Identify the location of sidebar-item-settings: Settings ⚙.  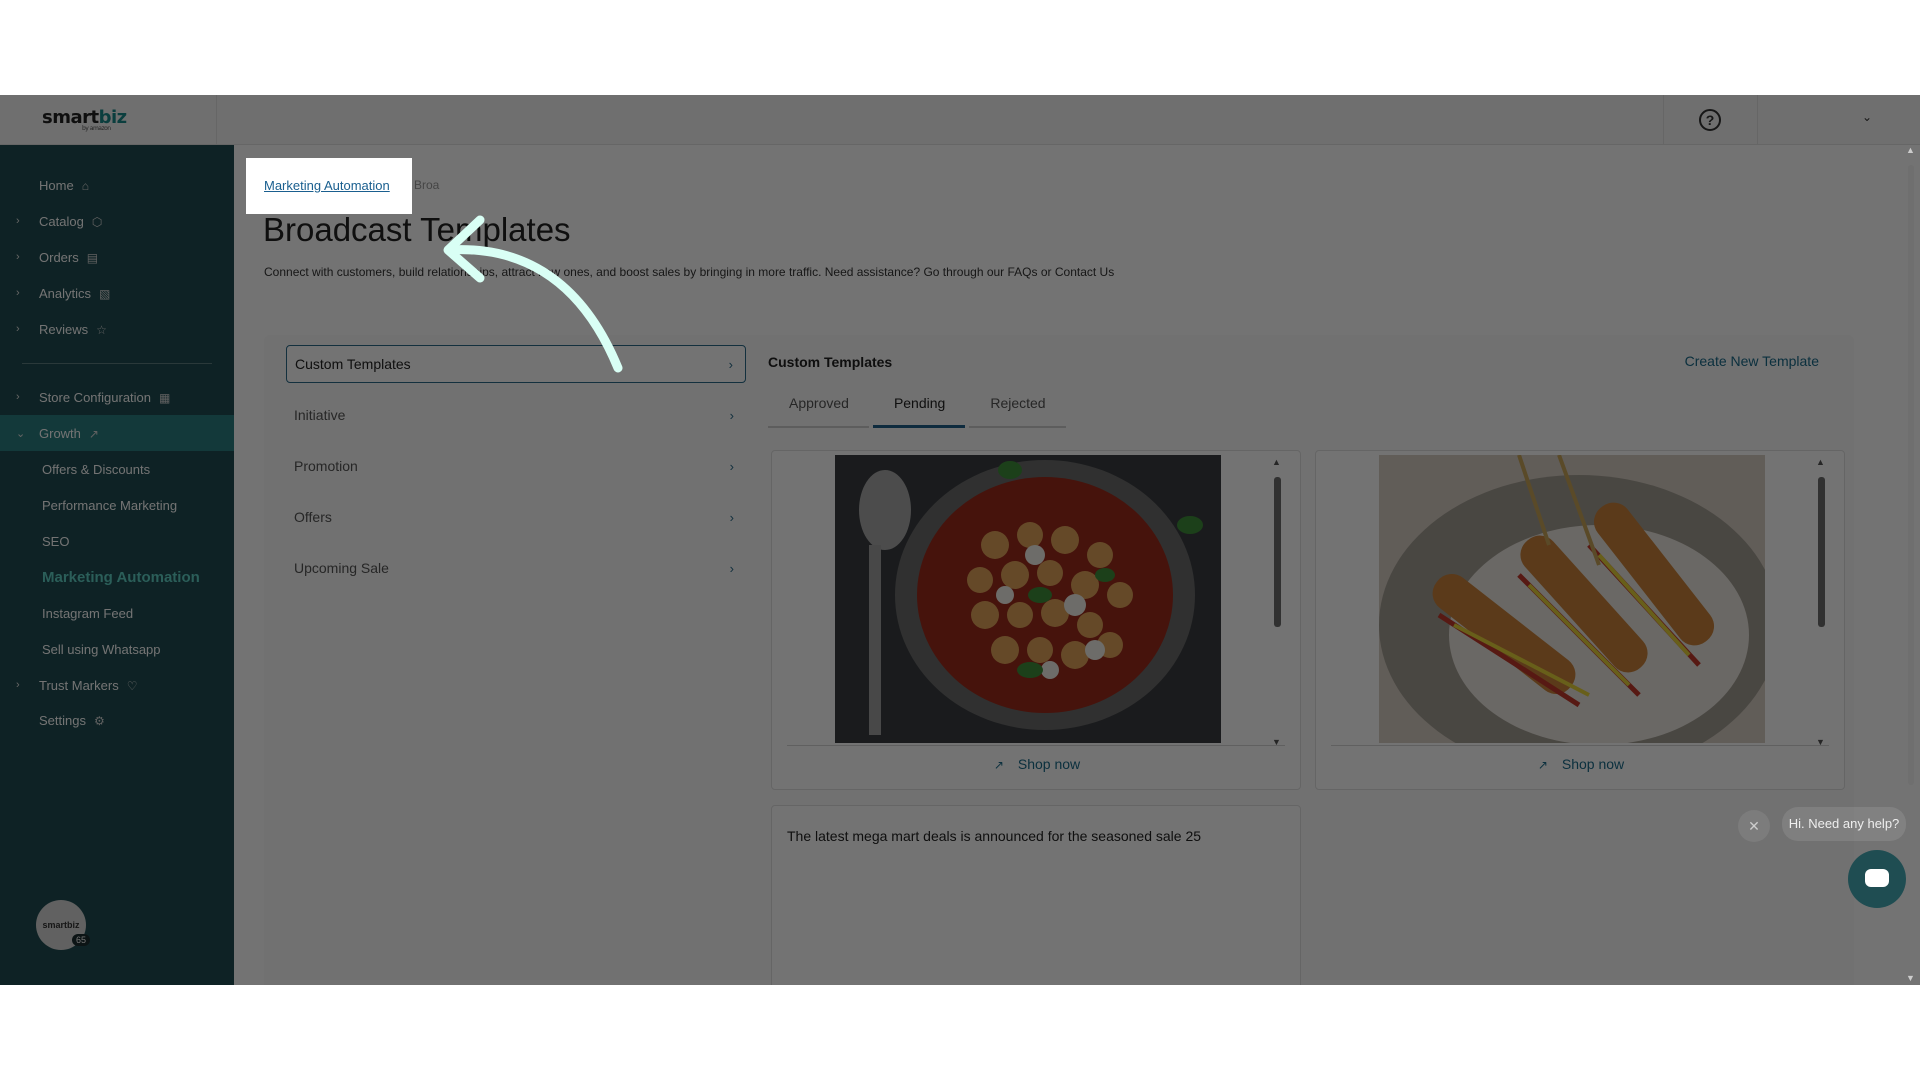
(117, 720).